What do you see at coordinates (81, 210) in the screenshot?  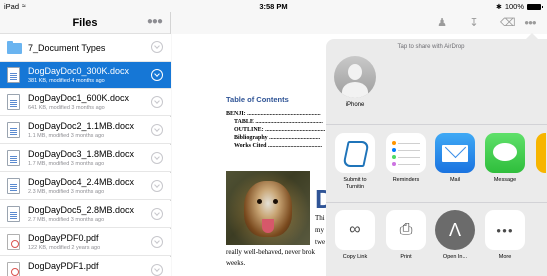 I see `file-name: DogDayDoc5_2.8MB.docx` at bounding box center [81, 210].